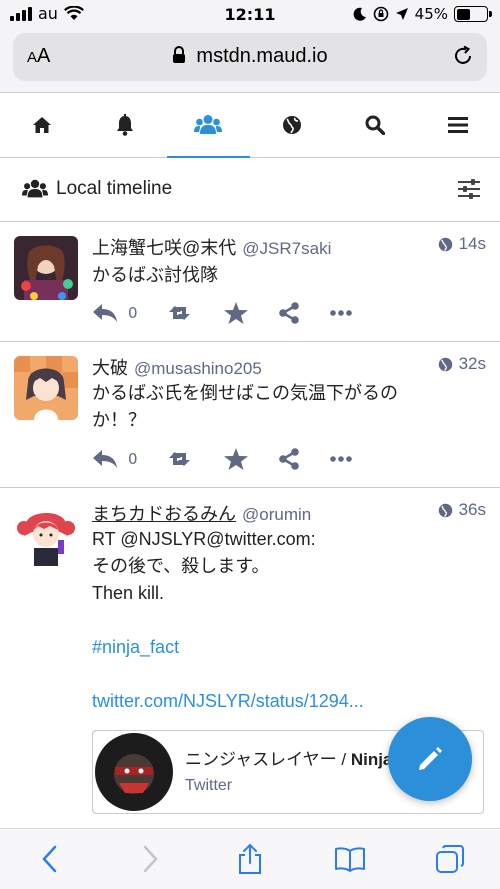 The image size is (500, 889). I want to click on column-header: Local timeline, so click(250, 190).